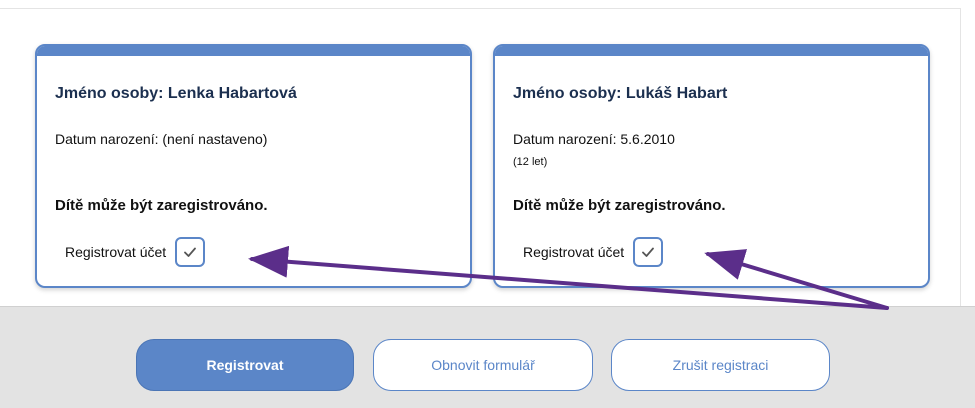 The image size is (975, 408). I want to click on right-divider, so click(960, 157).